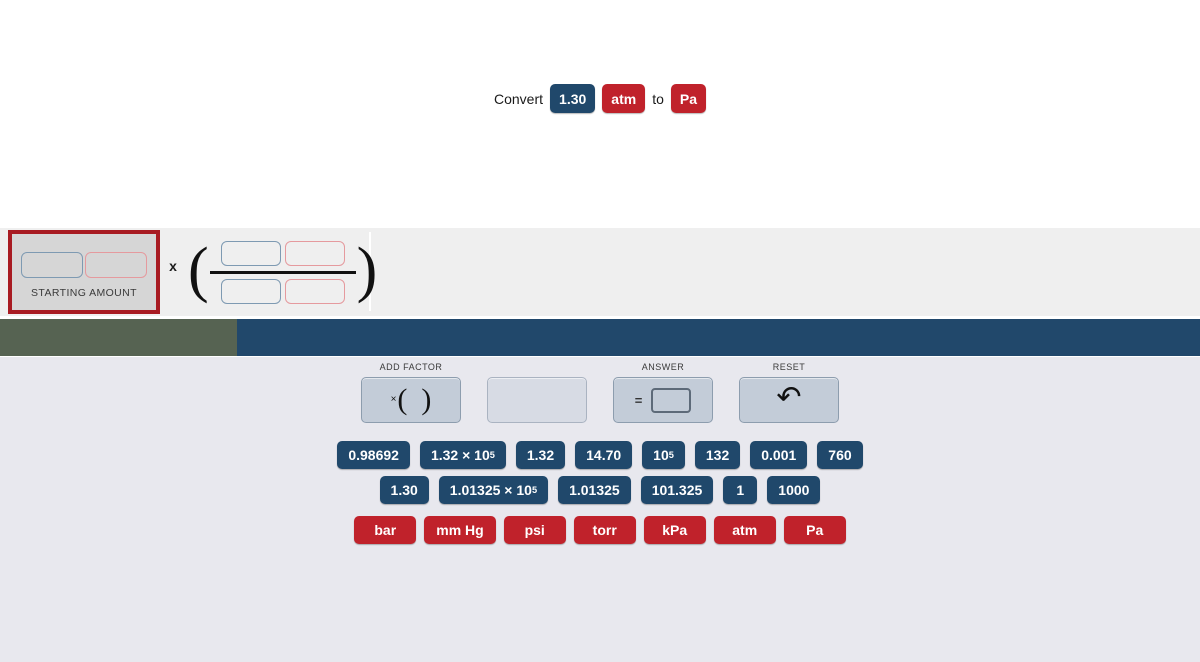 The width and height of the screenshot is (1200, 662). Describe the element at coordinates (519, 98) in the screenshot. I see `prompt-lead-word: Convert` at that location.